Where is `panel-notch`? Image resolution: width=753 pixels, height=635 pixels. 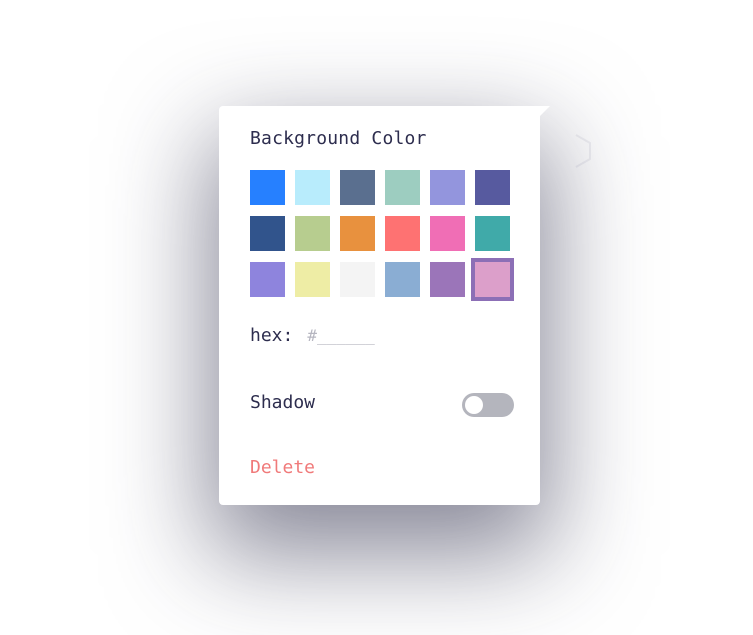 panel-notch is located at coordinates (543, 113).